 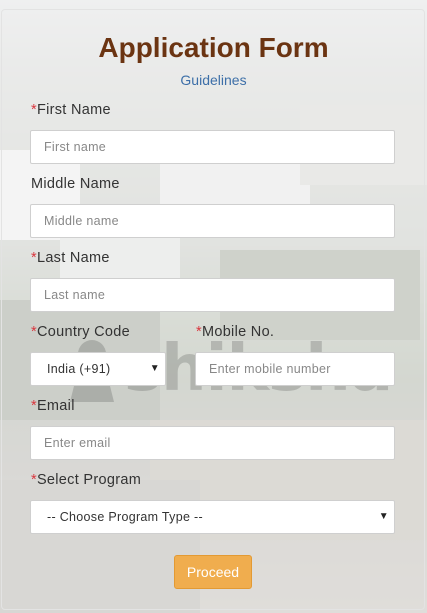 What do you see at coordinates (212, 517) in the screenshot?
I see `program-select: -- Choose Program Type -- ▼` at bounding box center [212, 517].